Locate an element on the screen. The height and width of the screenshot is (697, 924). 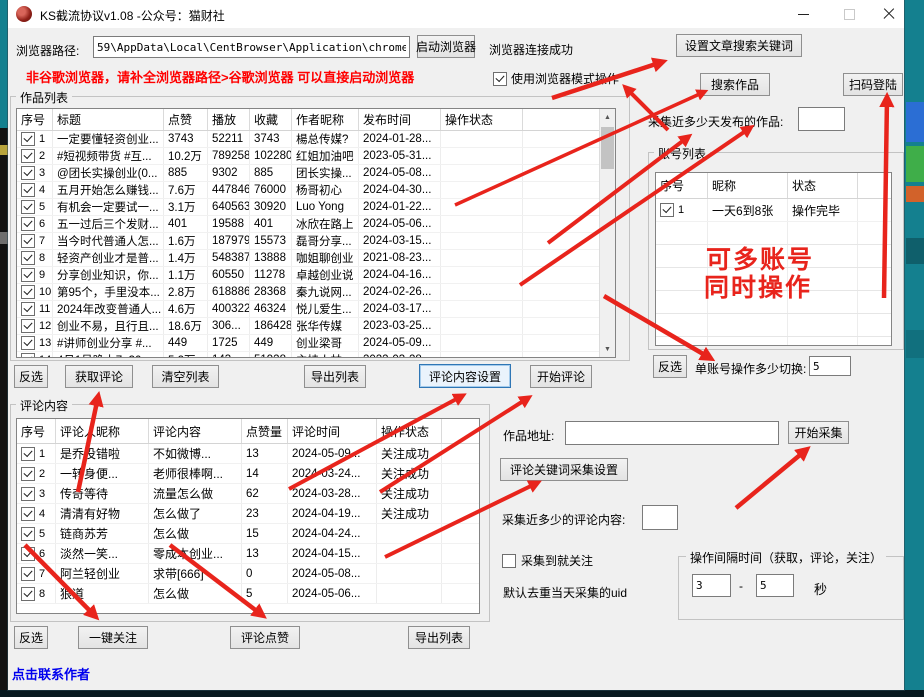
browser-mode-label: 使用浏览器模式操作 is located at coordinates (565, 79).